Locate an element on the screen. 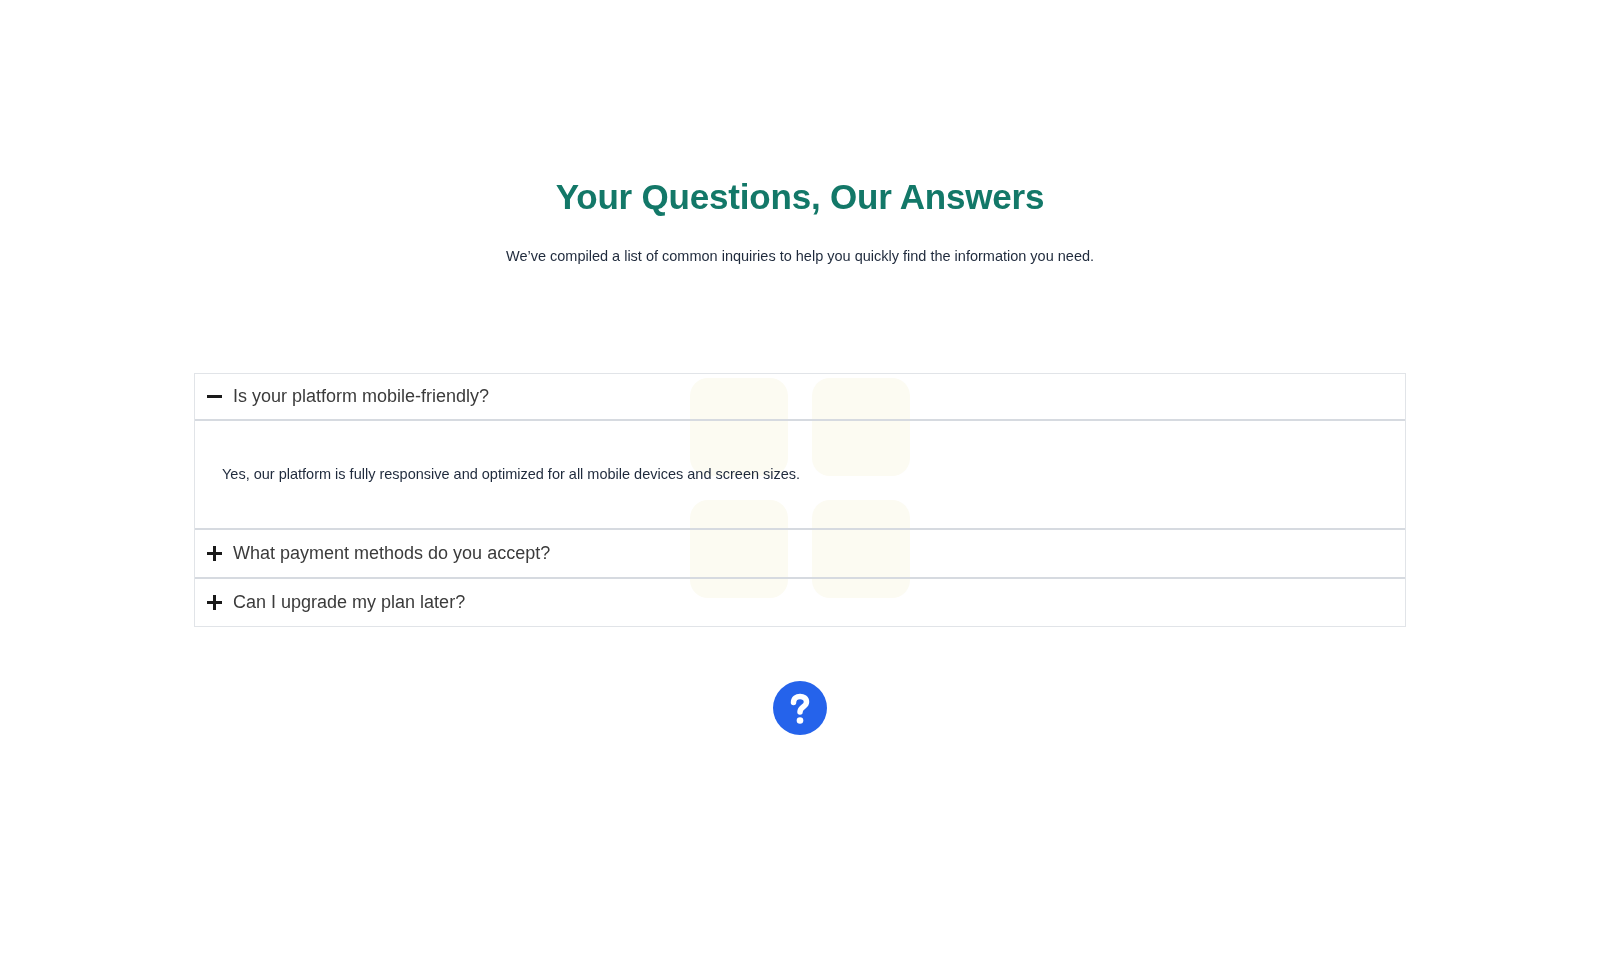 The height and width of the screenshot is (978, 1600). page-subtitle: We’ve compiled a list of common inquiries to help you quickly find the information you need. is located at coordinates (800, 256).